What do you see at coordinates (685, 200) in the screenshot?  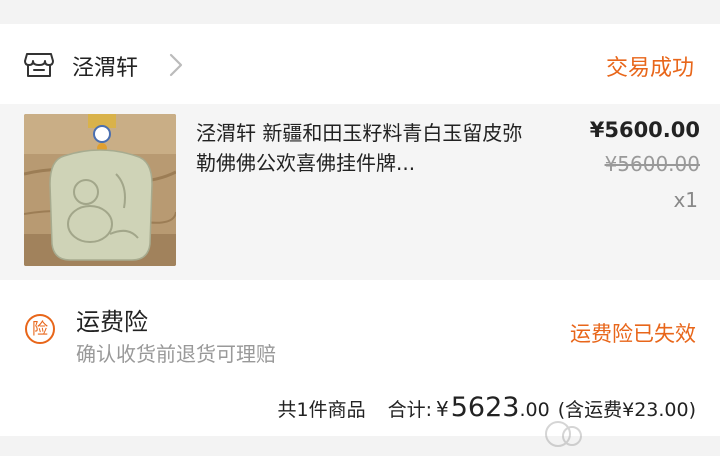 I see `product-quantity: x1` at bounding box center [685, 200].